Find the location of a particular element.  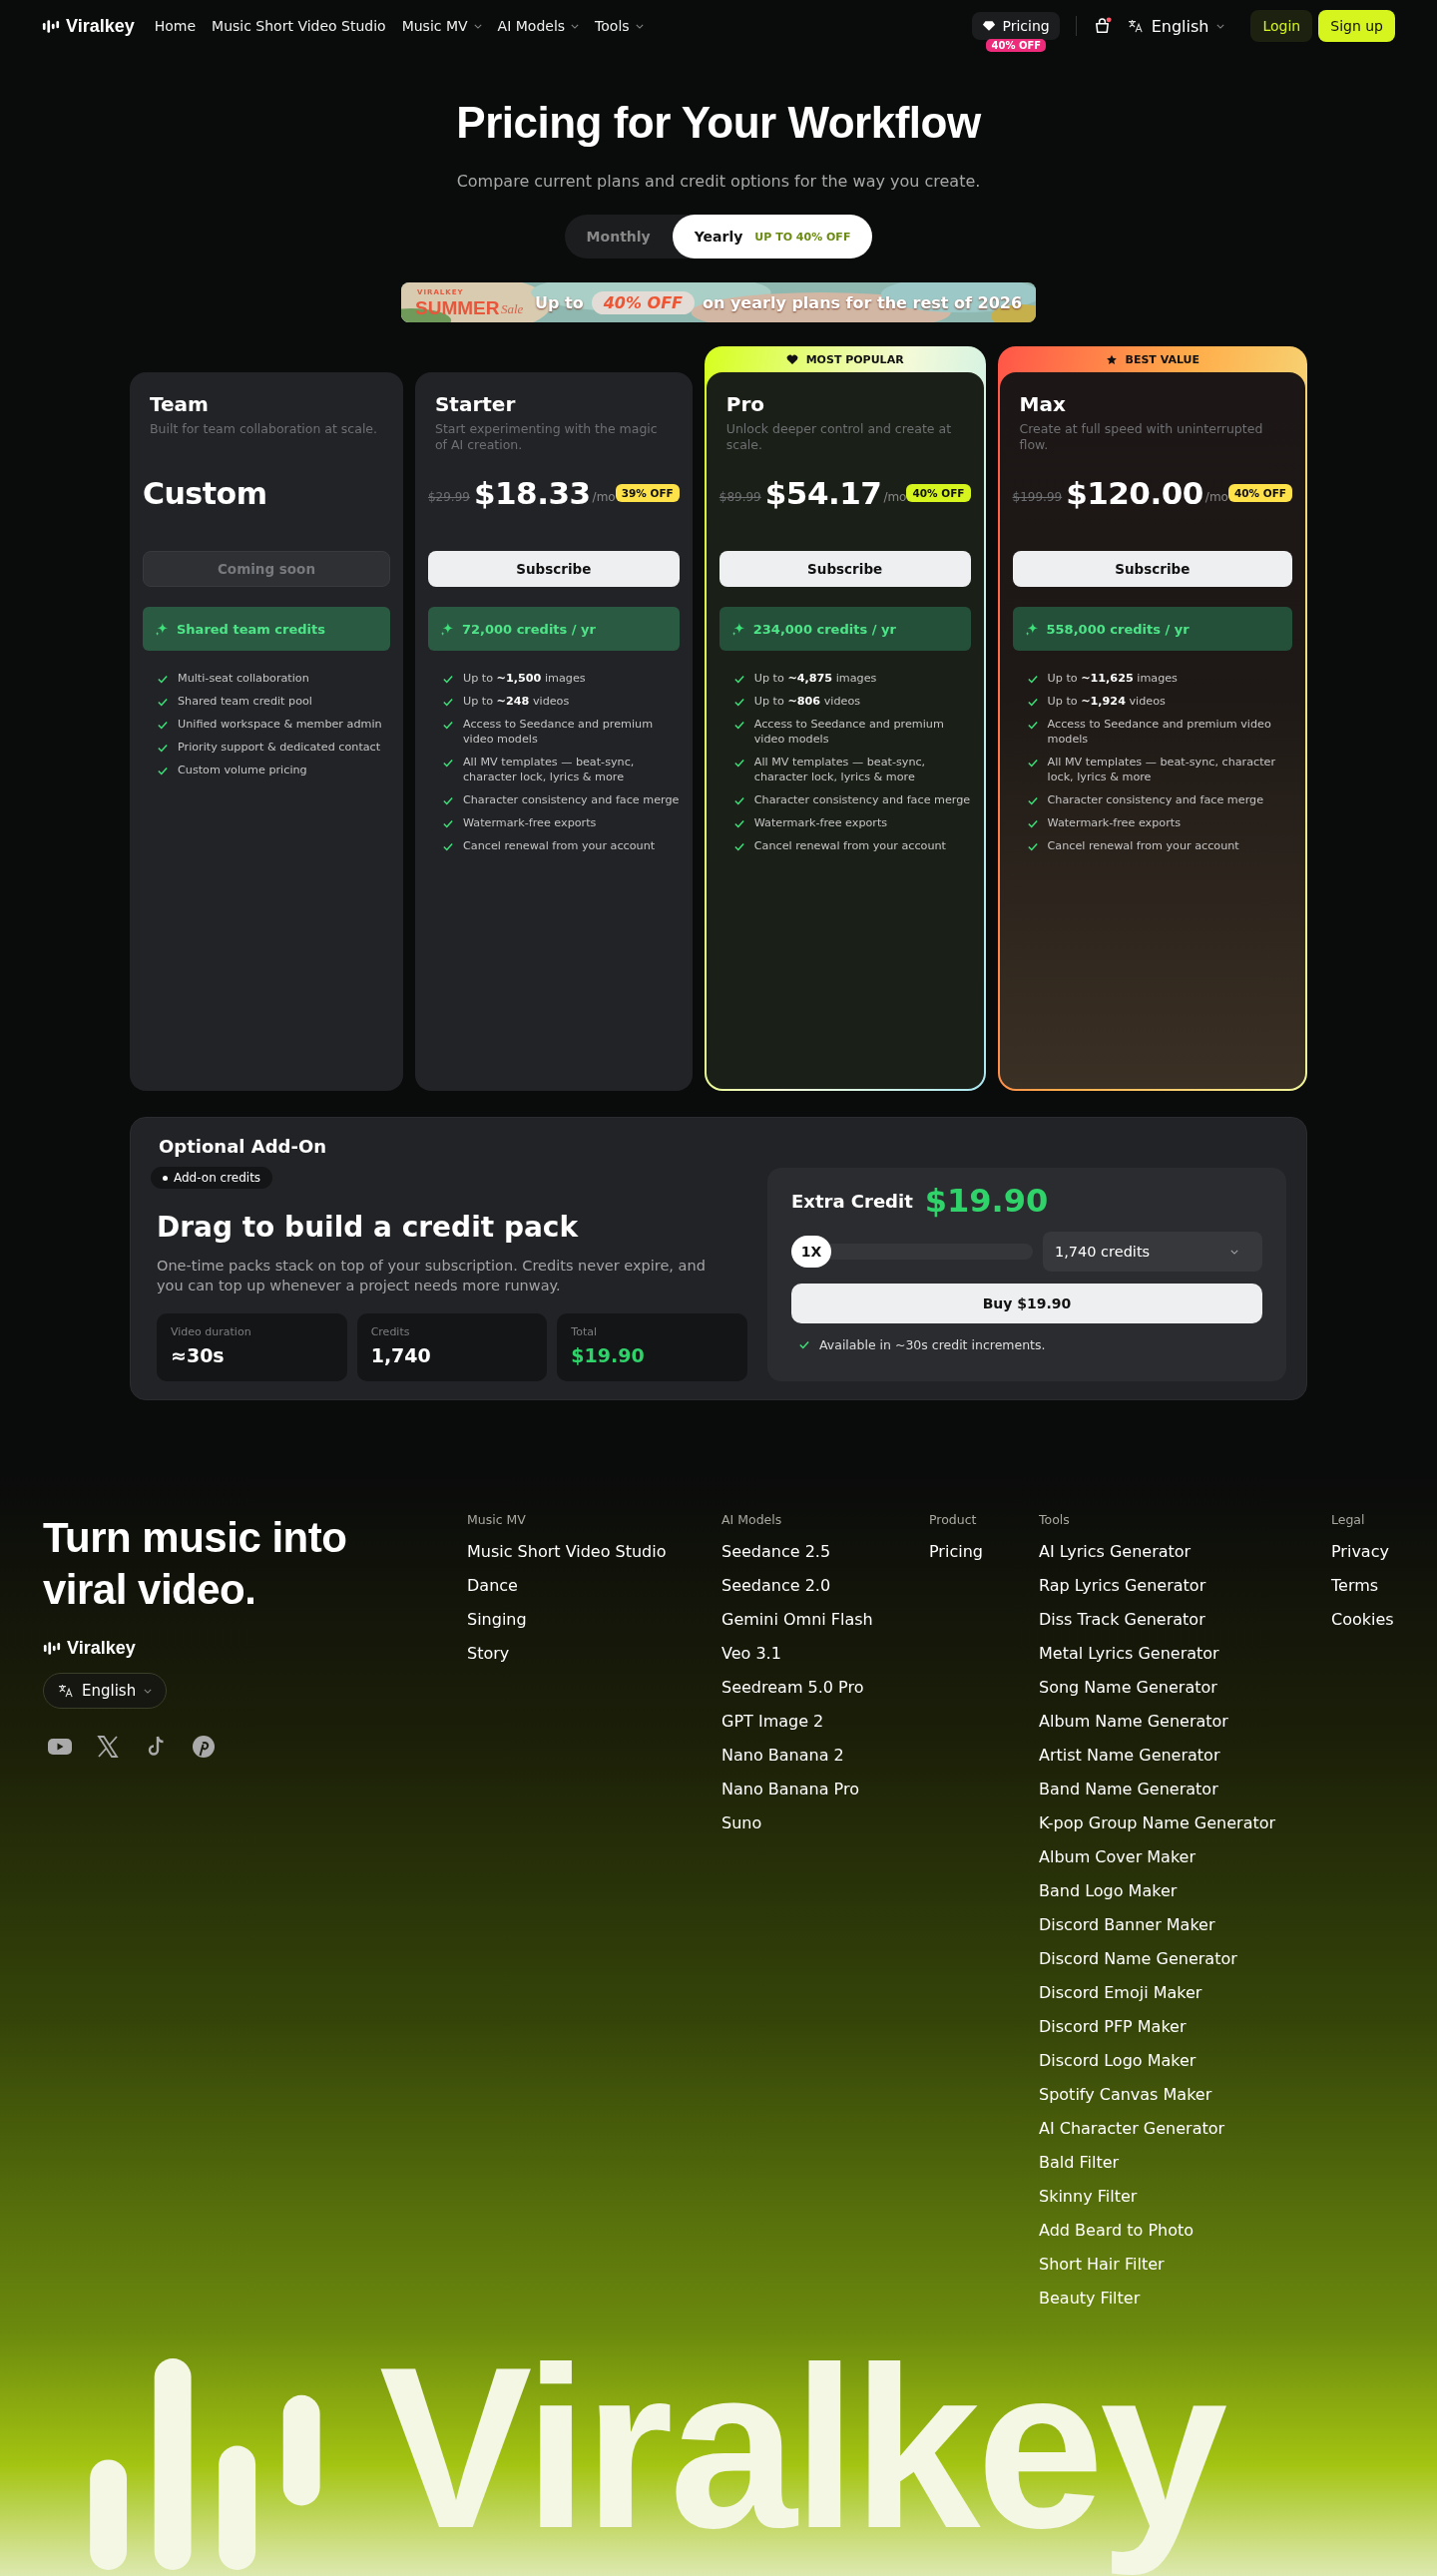

nav-link: Music MV is located at coordinates (441, 26).